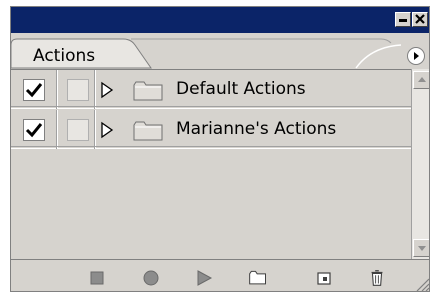 Image resolution: width=433 pixels, height=292 pixels. Describe the element at coordinates (377, 278) in the screenshot. I see `trash-icon` at that location.